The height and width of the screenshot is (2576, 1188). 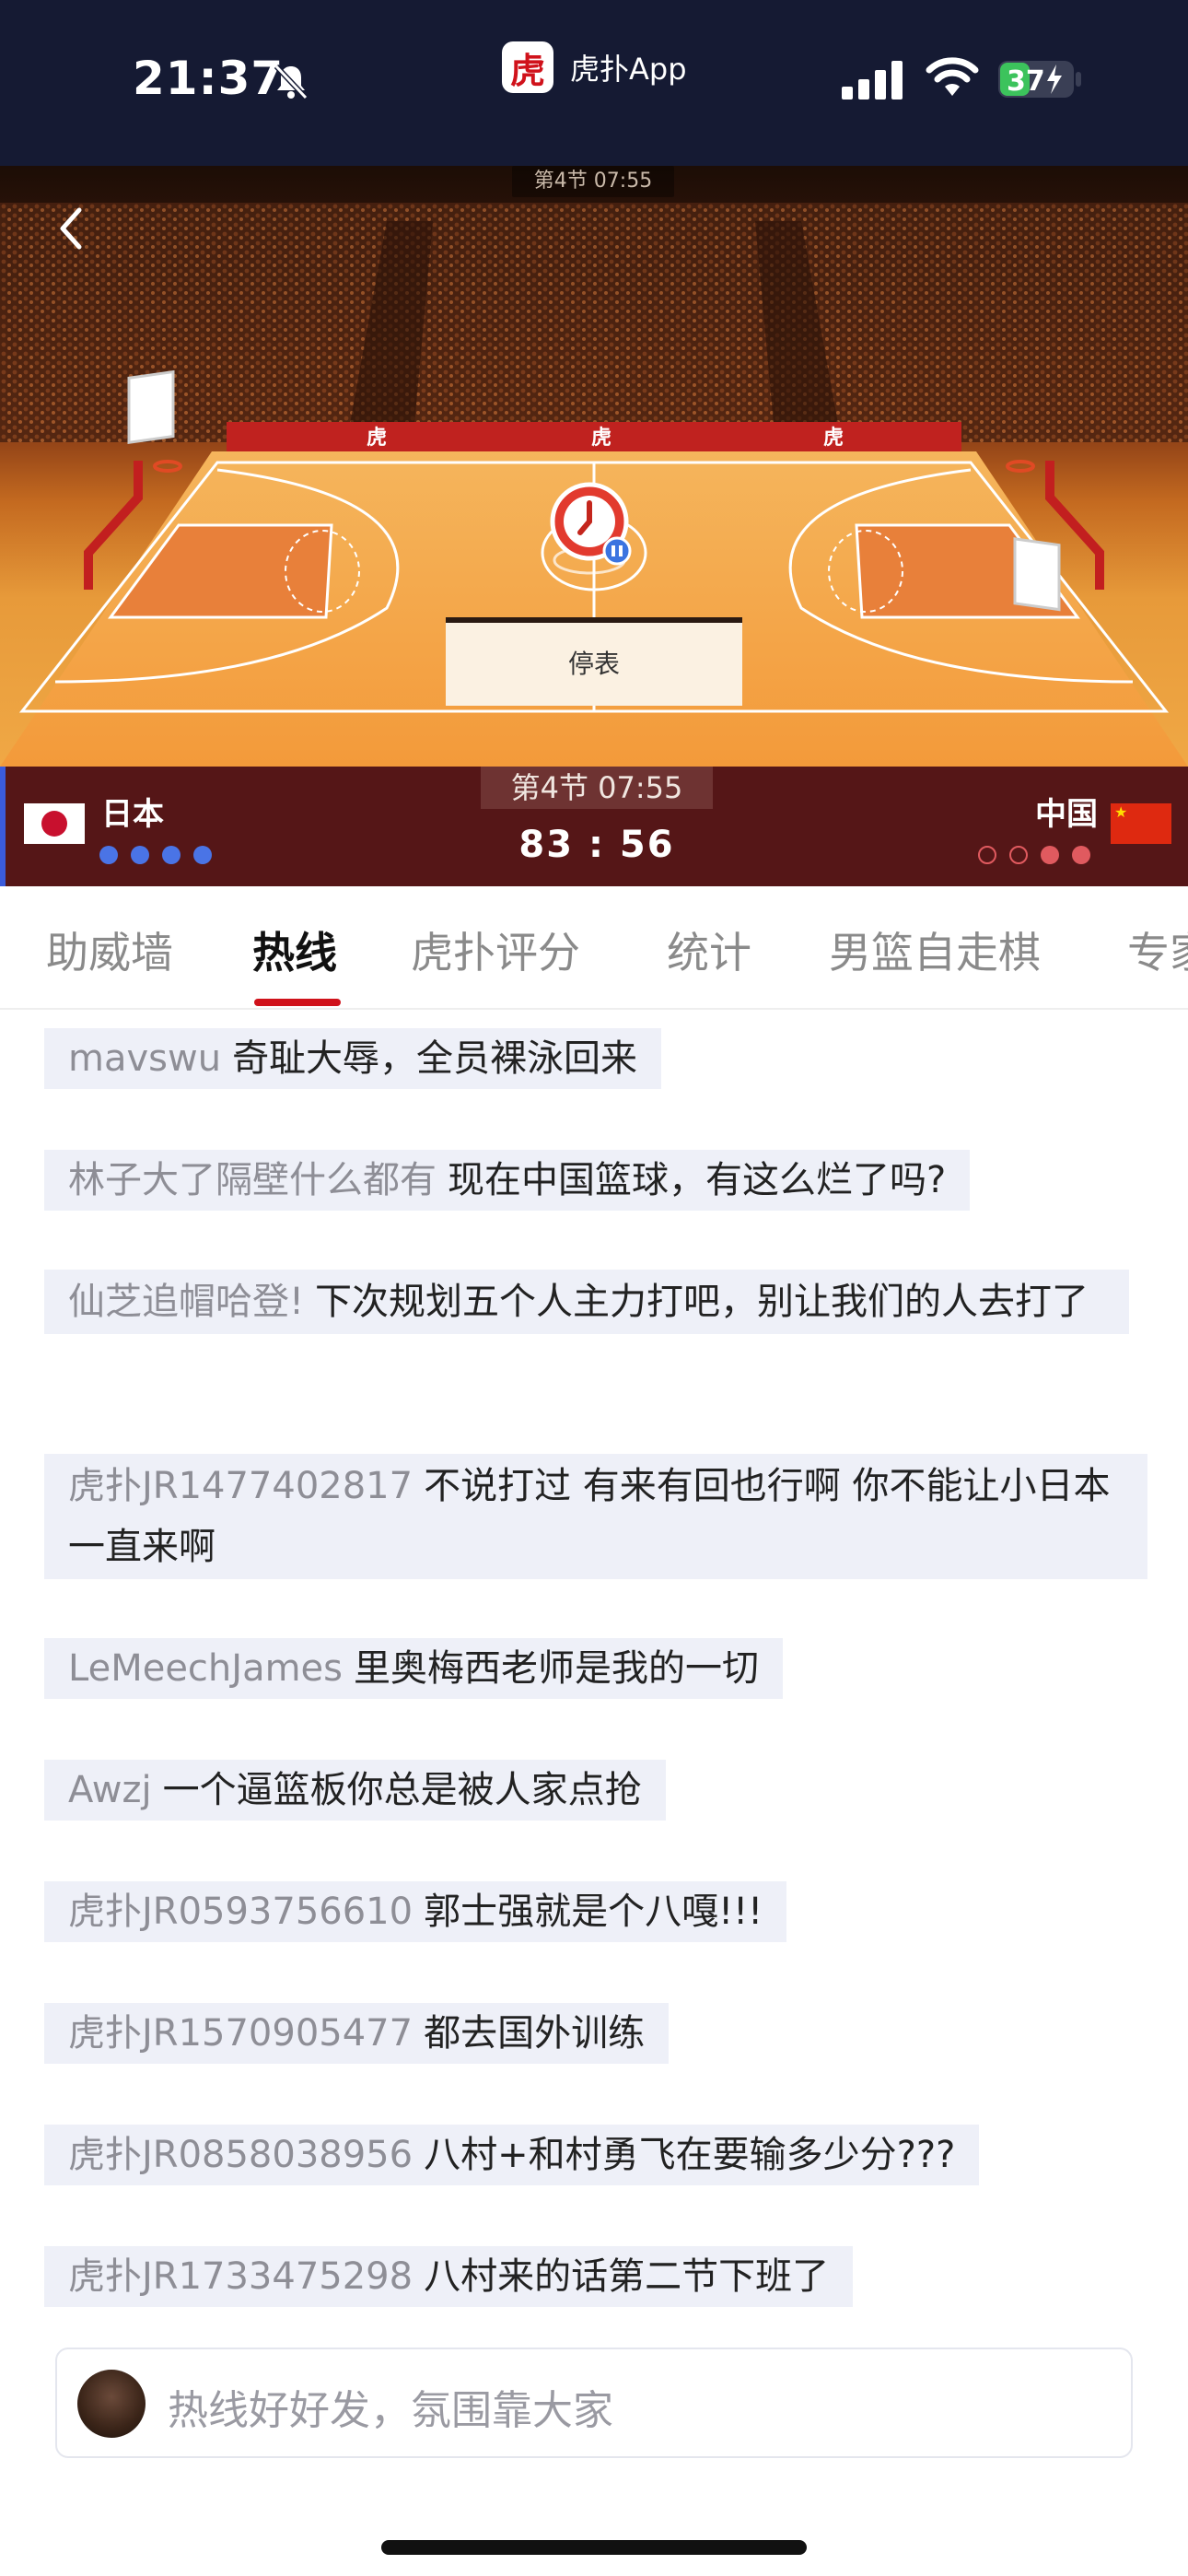 What do you see at coordinates (952, 76) in the screenshot?
I see `wifi-icon` at bounding box center [952, 76].